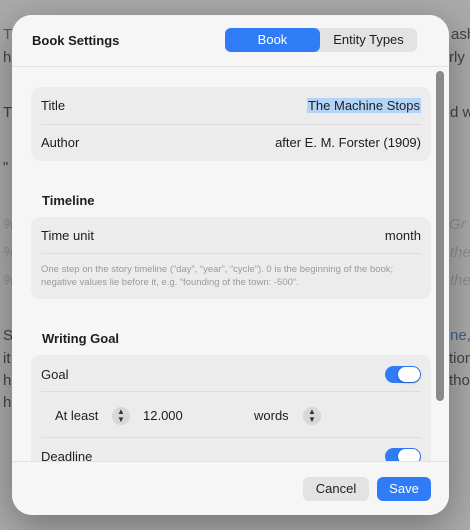 The width and height of the screenshot is (470, 530). Describe the element at coordinates (60, 142) in the screenshot. I see `author-label: Author` at that location.